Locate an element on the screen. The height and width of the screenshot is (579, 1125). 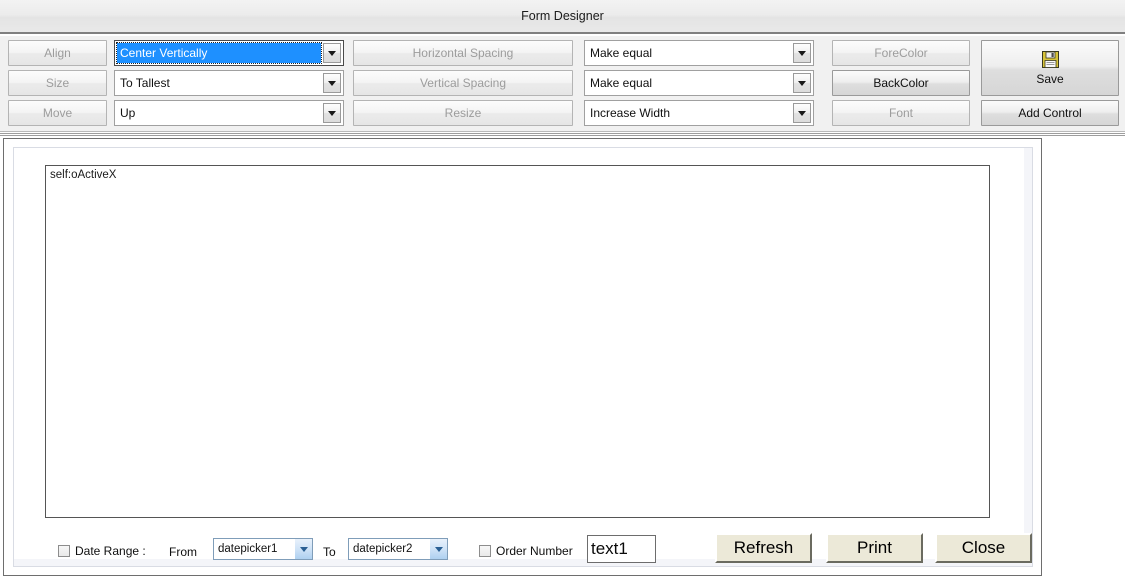
vertical-spacing-combobox: Make equal is located at coordinates (699, 83).